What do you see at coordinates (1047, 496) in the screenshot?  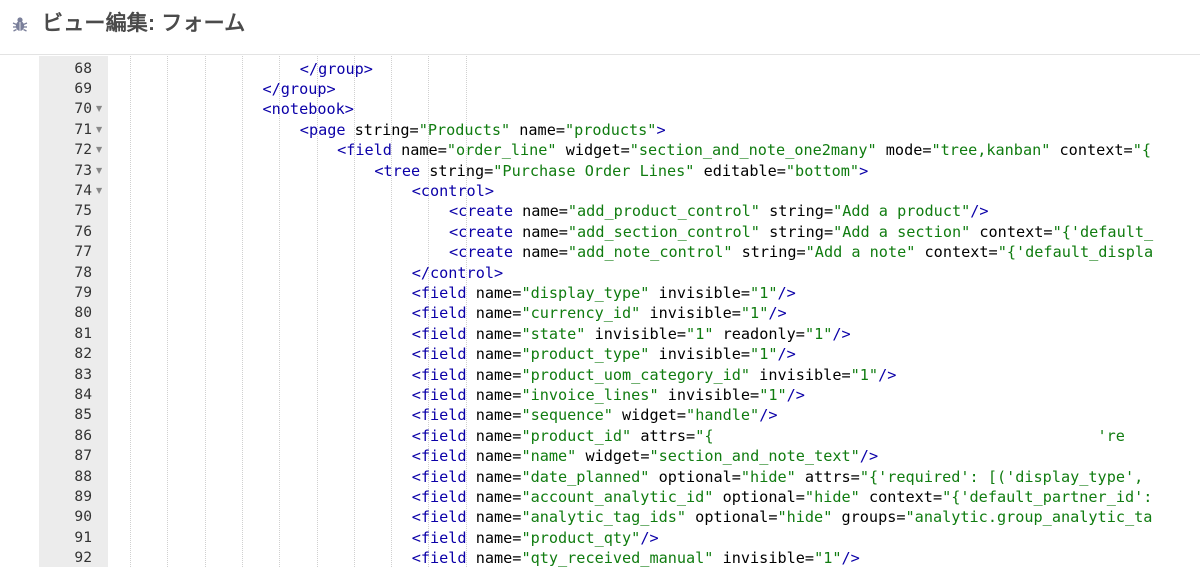 I see `code-token-str: "{'default_partner_id':` at bounding box center [1047, 496].